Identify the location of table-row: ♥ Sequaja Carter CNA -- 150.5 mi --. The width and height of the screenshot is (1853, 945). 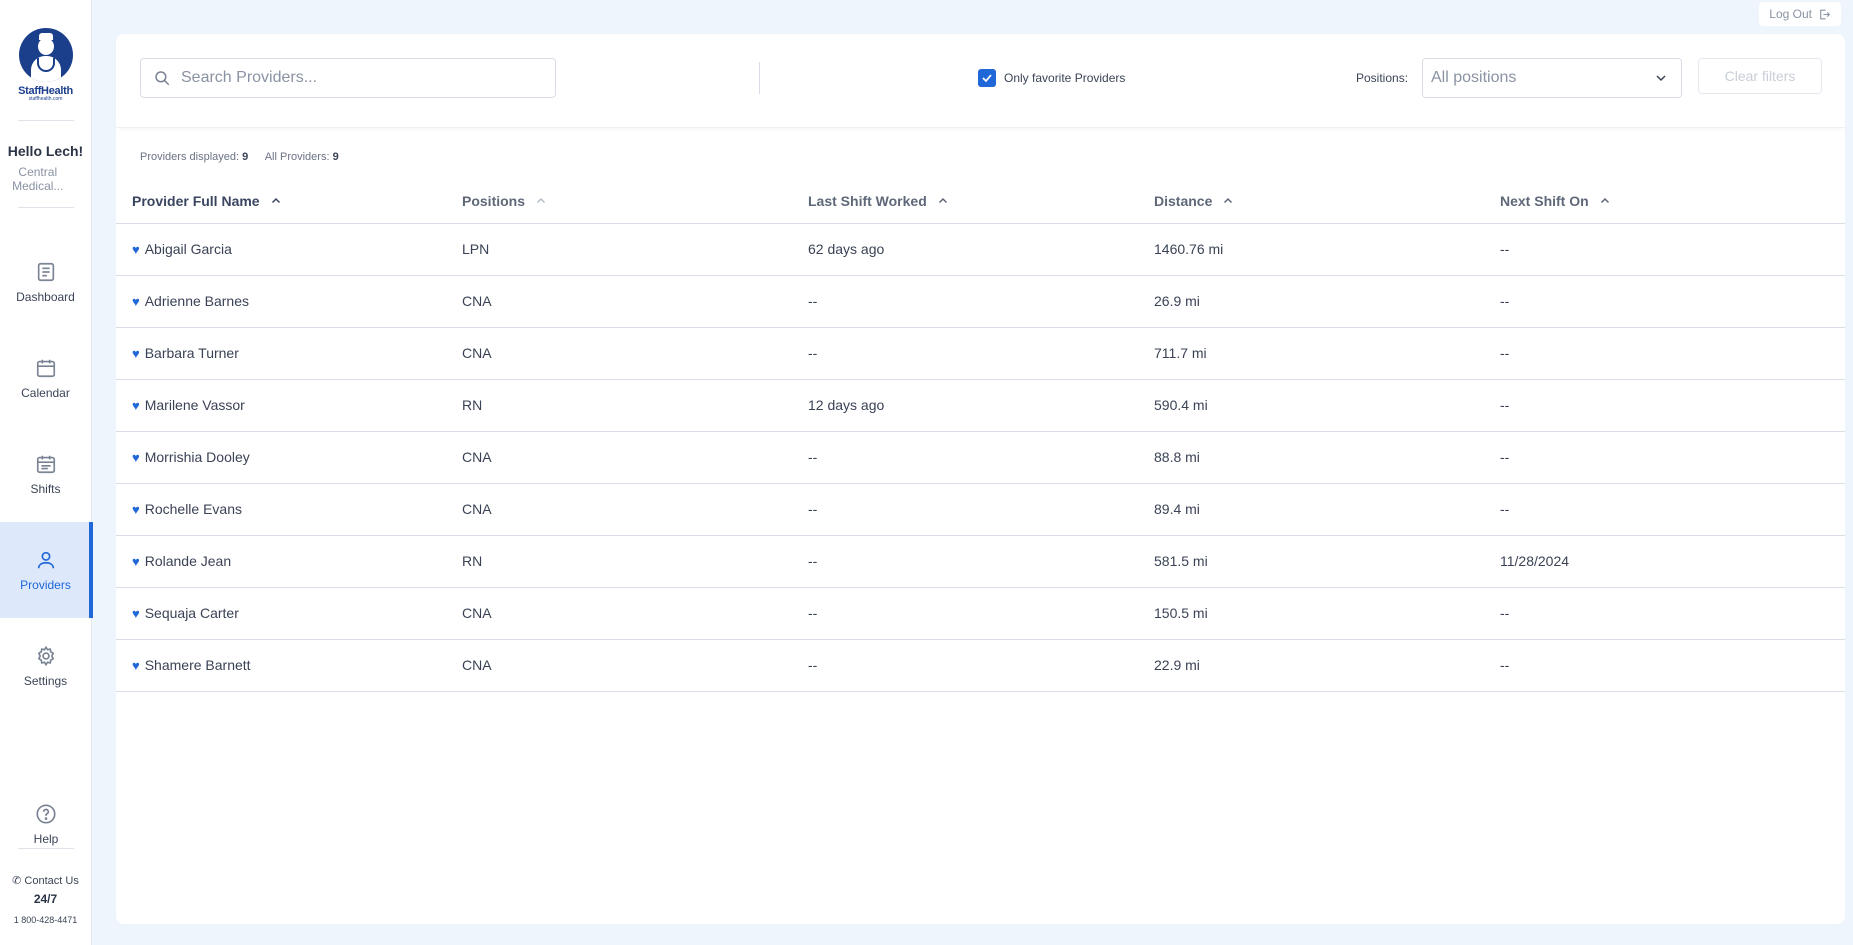
(980, 613).